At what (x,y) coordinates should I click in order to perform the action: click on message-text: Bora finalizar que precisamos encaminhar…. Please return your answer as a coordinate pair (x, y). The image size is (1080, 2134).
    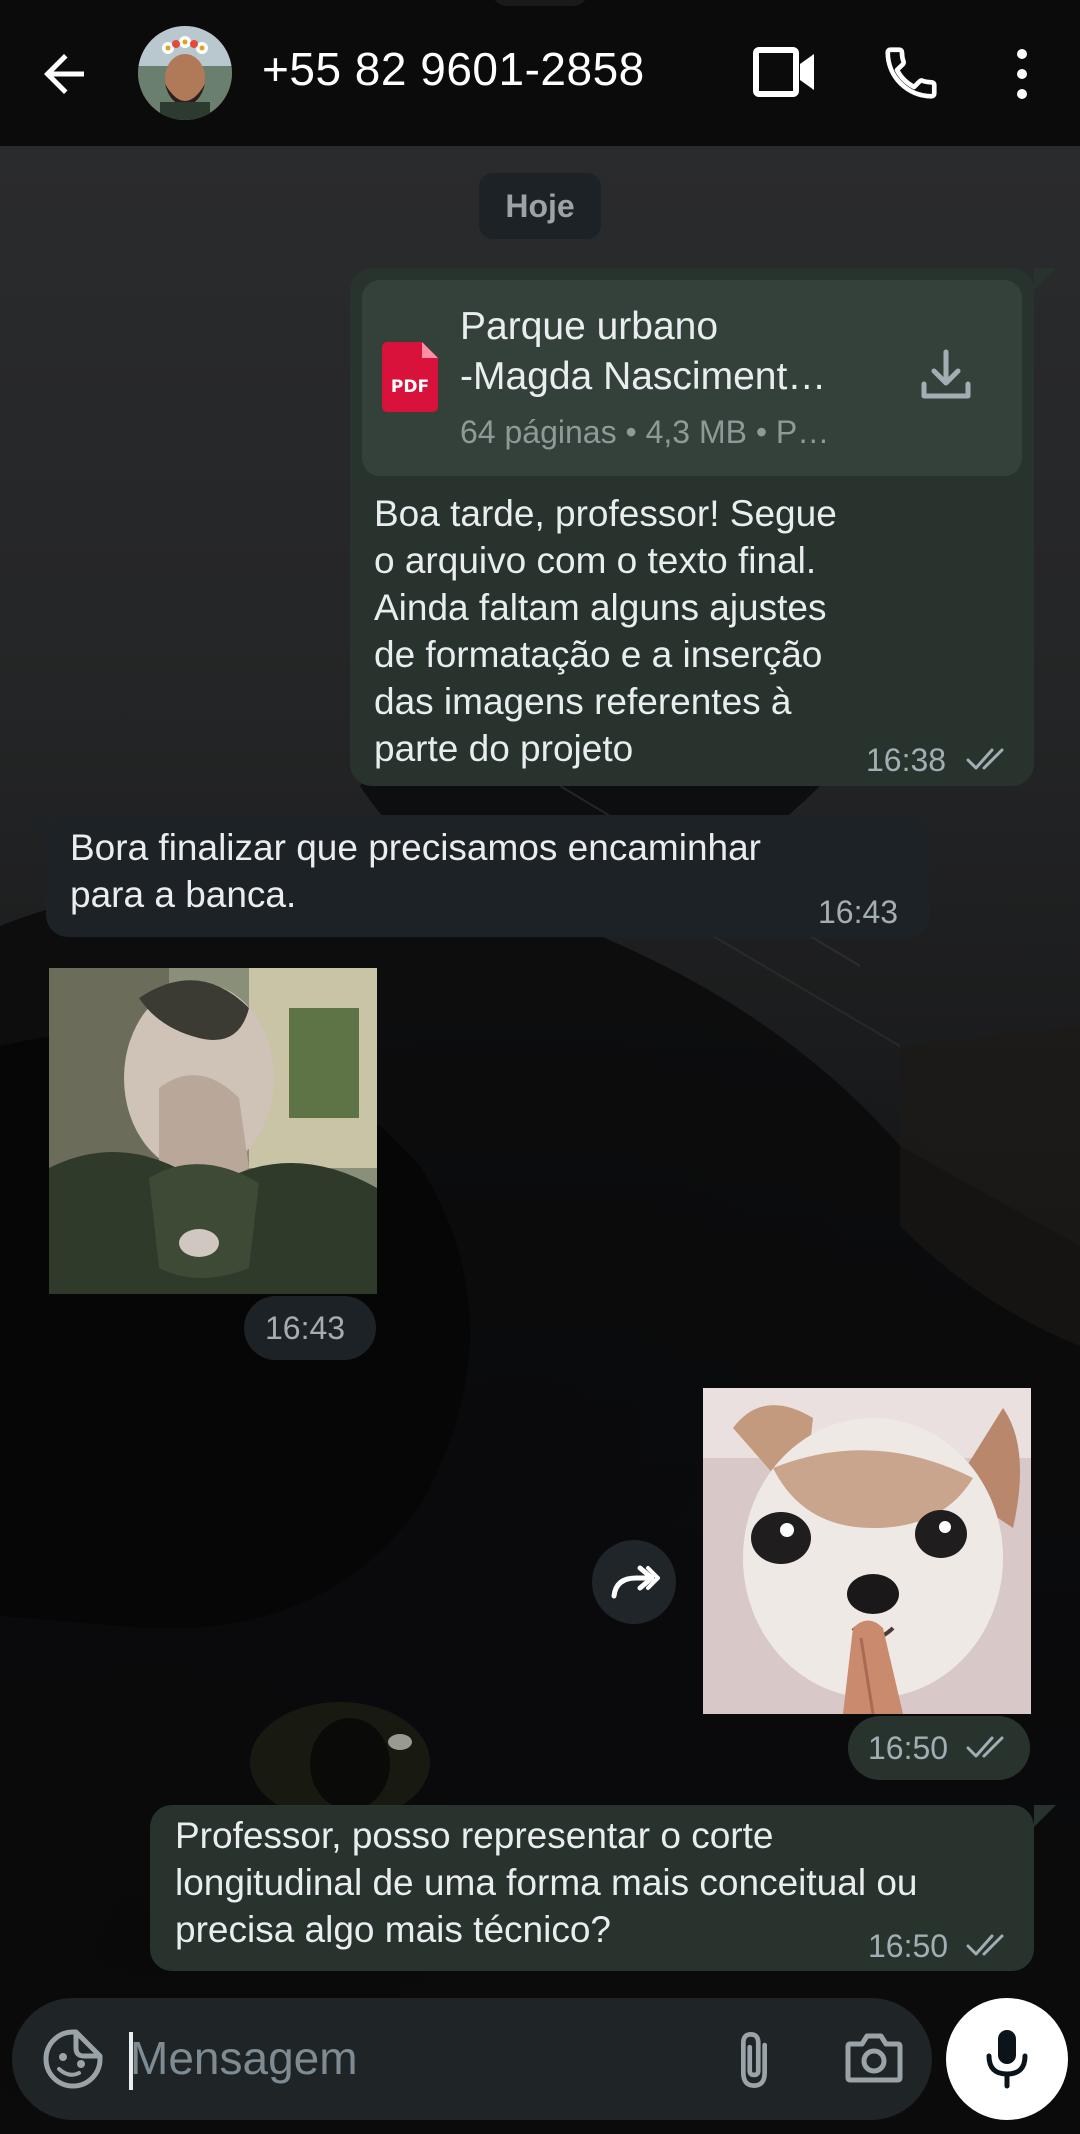
    Looking at the image, I should click on (470, 871).